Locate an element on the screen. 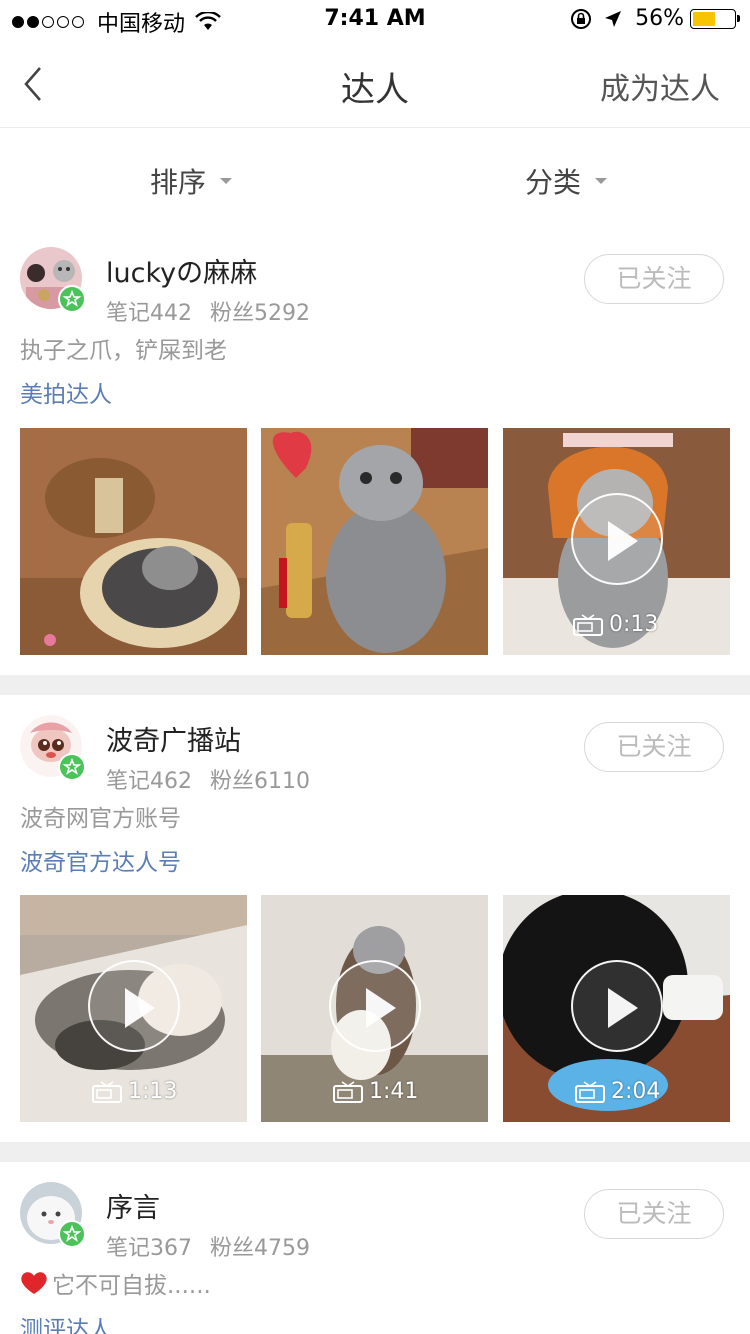  notes-count: 笔记367 is located at coordinates (149, 1248).